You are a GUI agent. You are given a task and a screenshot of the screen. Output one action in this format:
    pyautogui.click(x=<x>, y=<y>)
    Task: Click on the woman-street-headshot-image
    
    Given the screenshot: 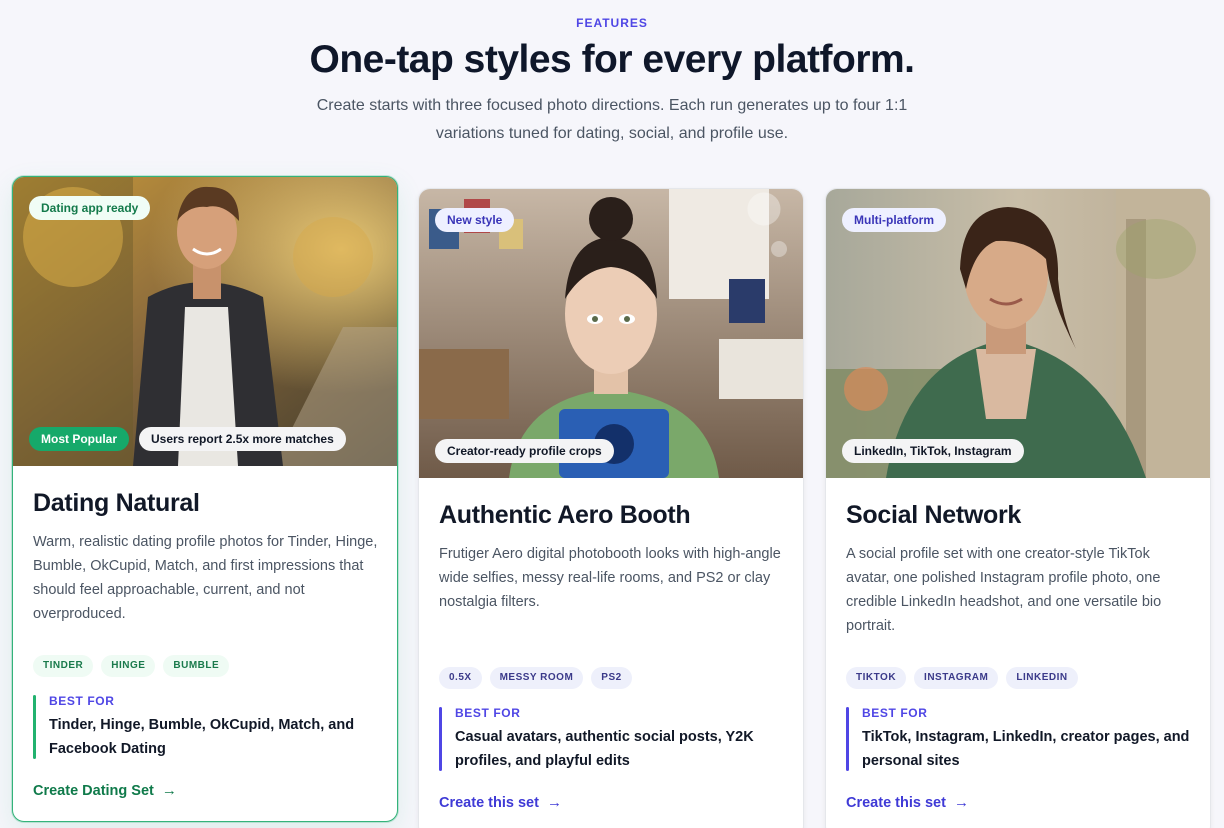 What is the action you would take?
    pyautogui.click(x=1018, y=333)
    